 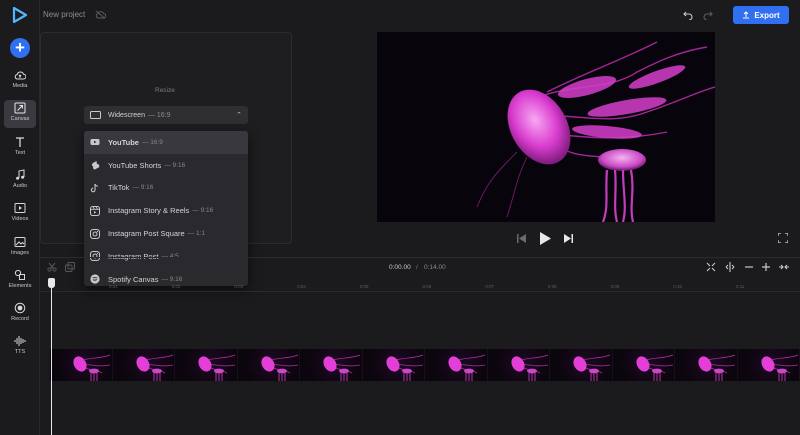 I want to click on sidebar-item-canvas: Canvas, so click(x=20, y=114).